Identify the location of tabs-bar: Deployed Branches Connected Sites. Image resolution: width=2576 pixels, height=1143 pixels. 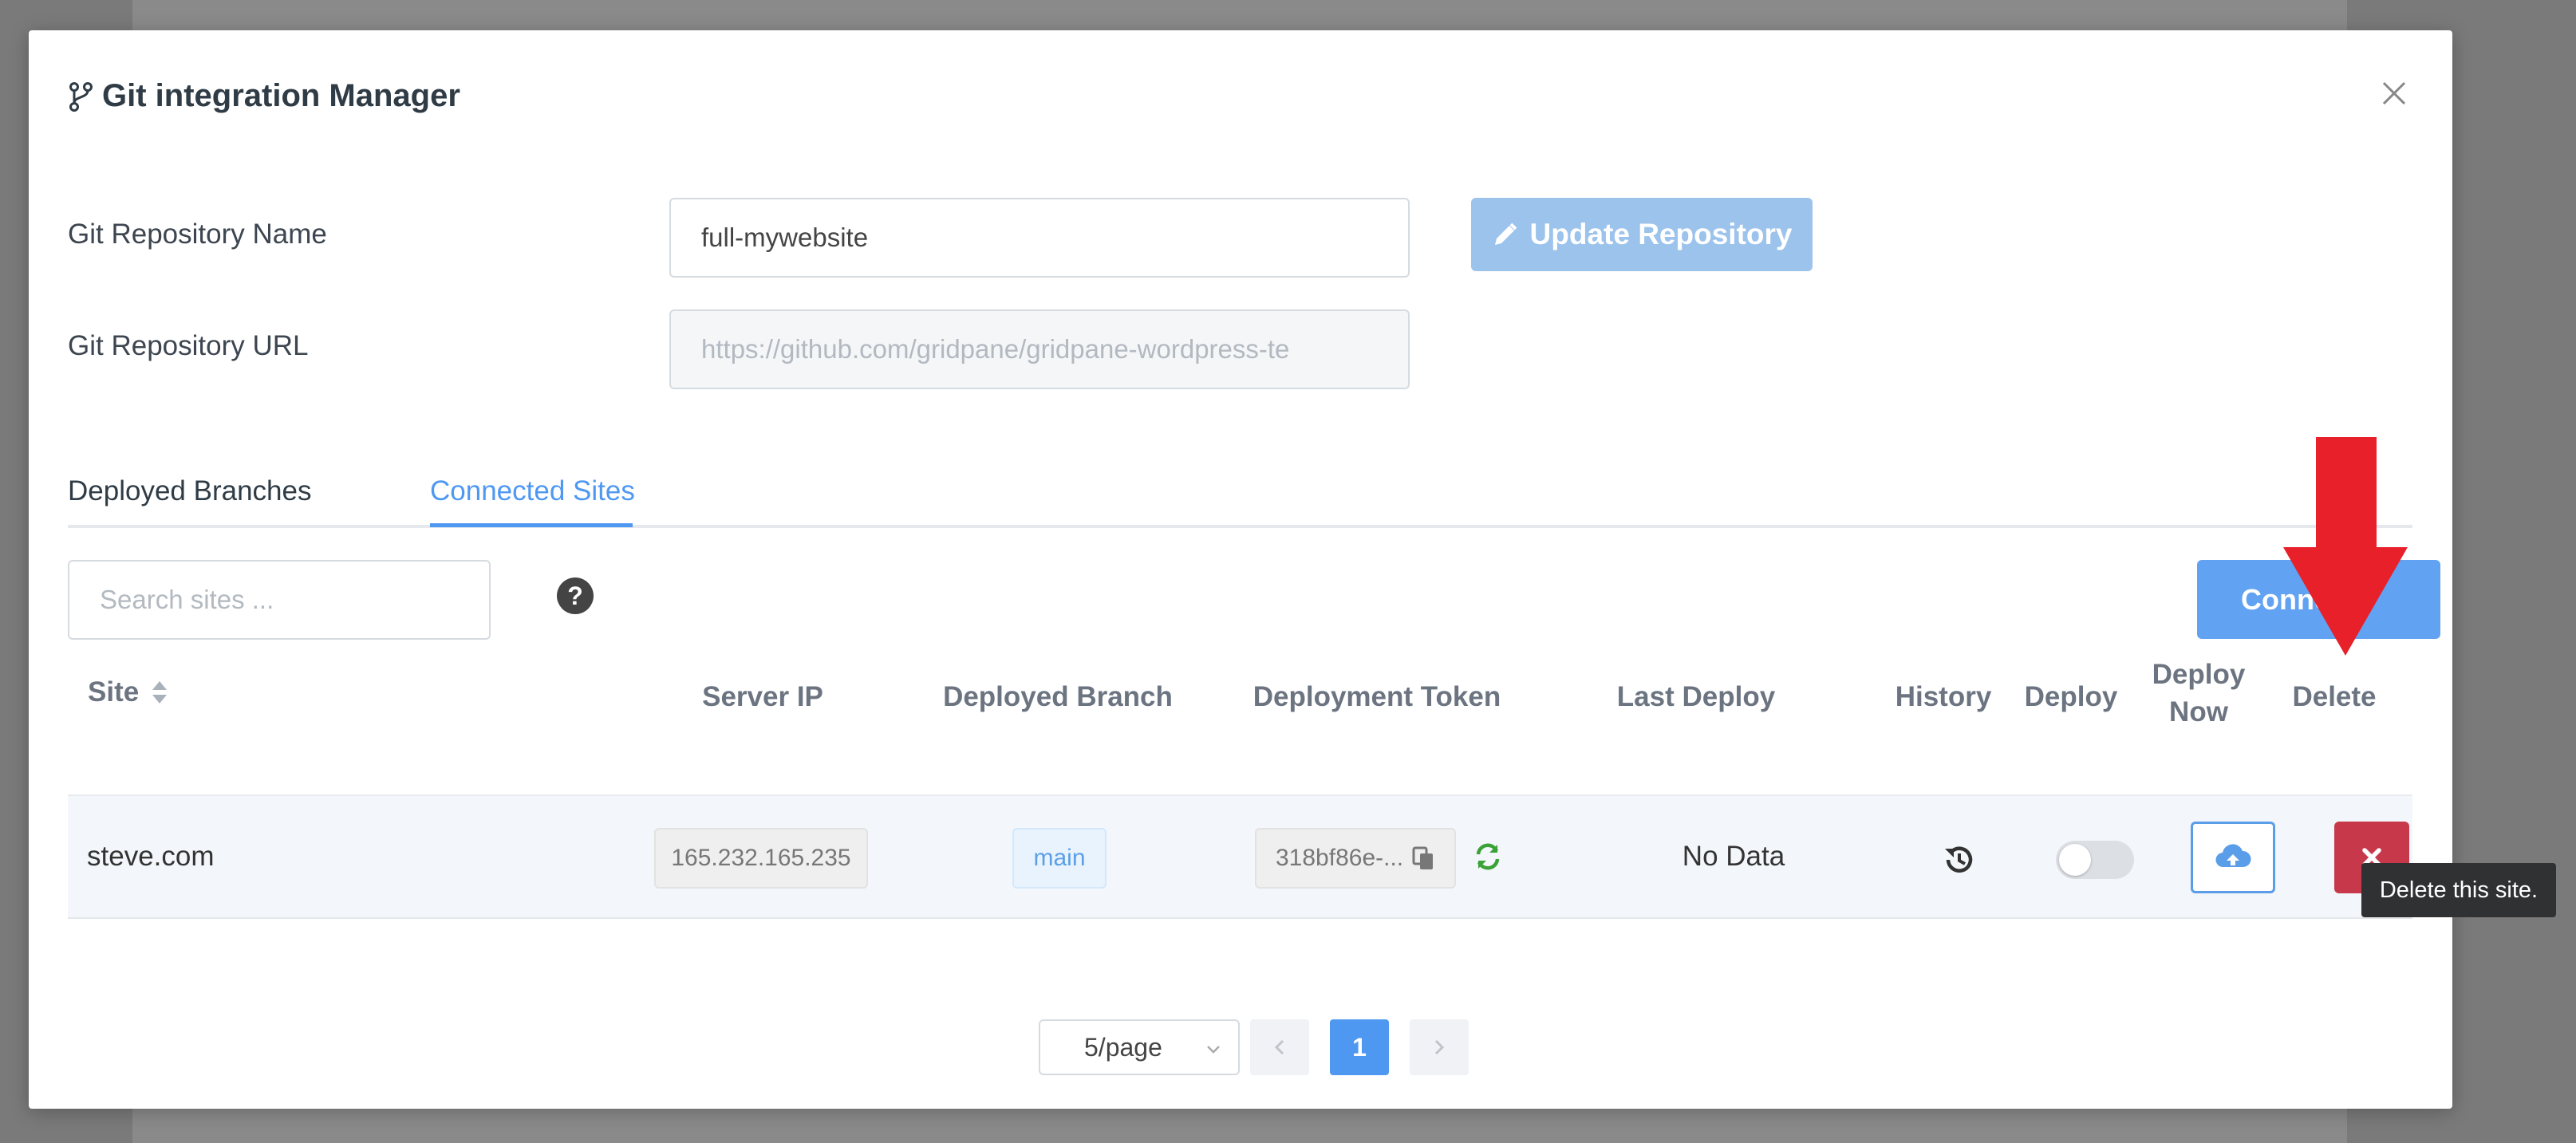
(1240, 498).